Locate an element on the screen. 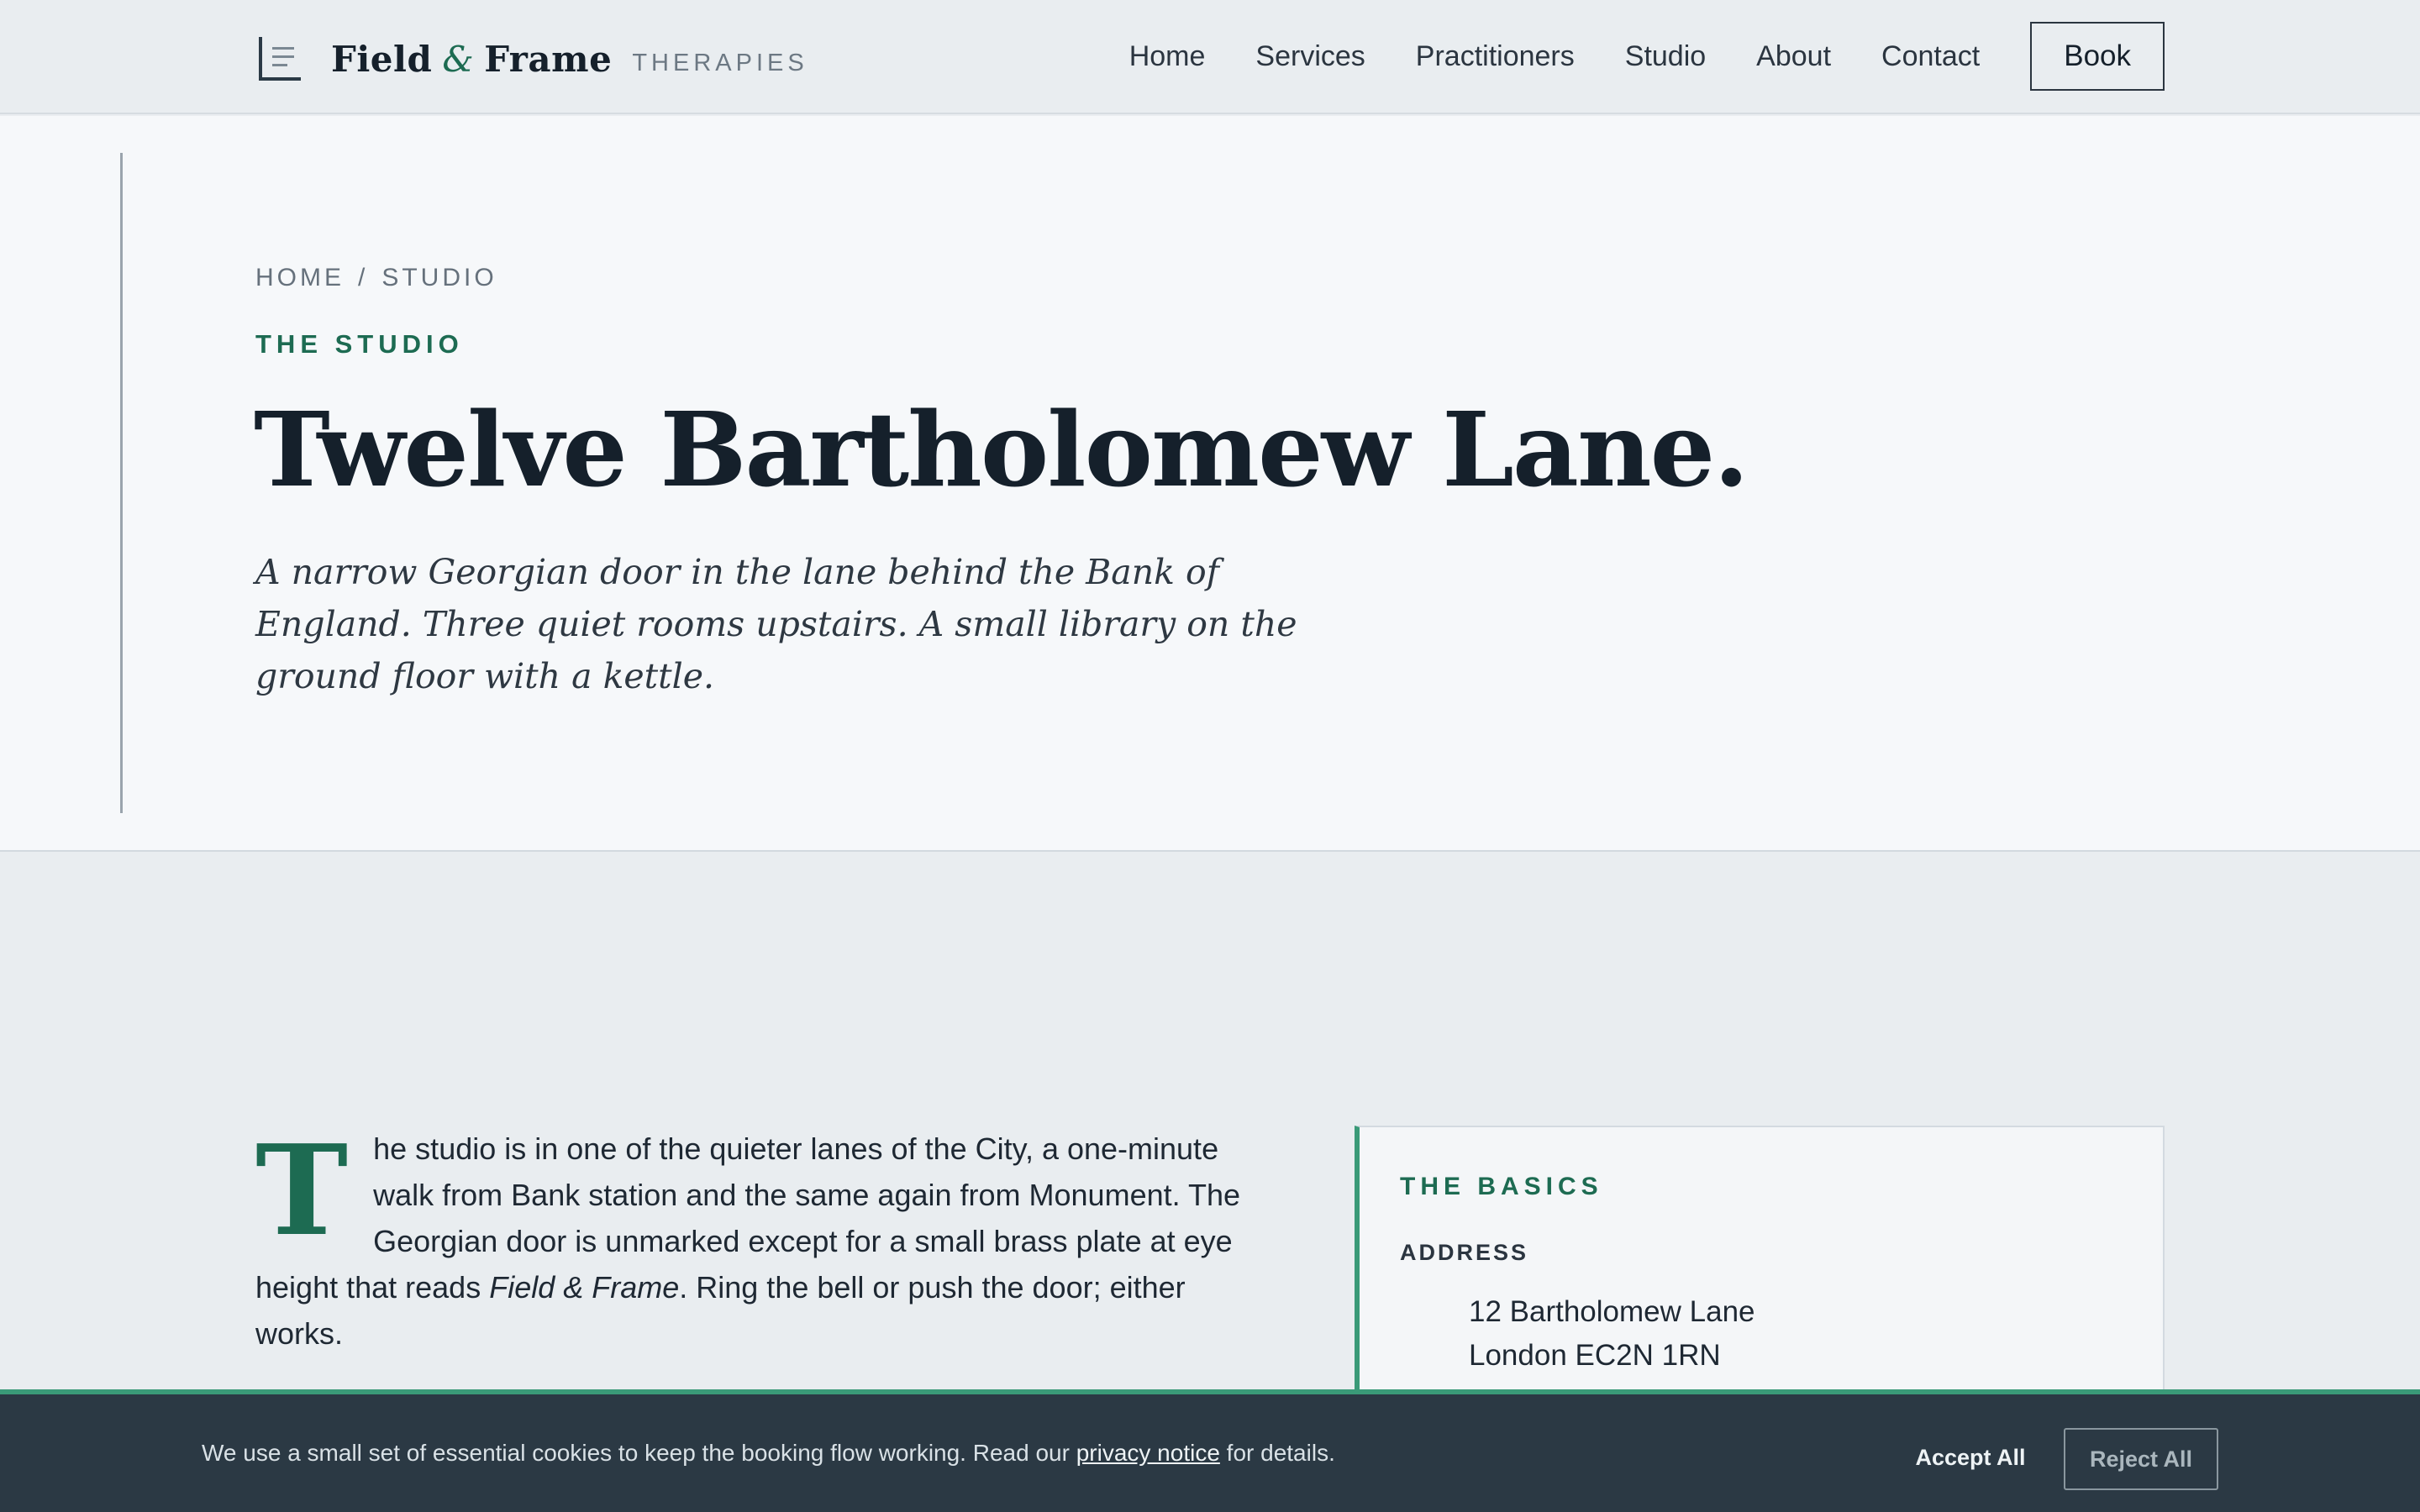 The height and width of the screenshot is (1512, 2420). book-button: Book is located at coordinates (2097, 56).